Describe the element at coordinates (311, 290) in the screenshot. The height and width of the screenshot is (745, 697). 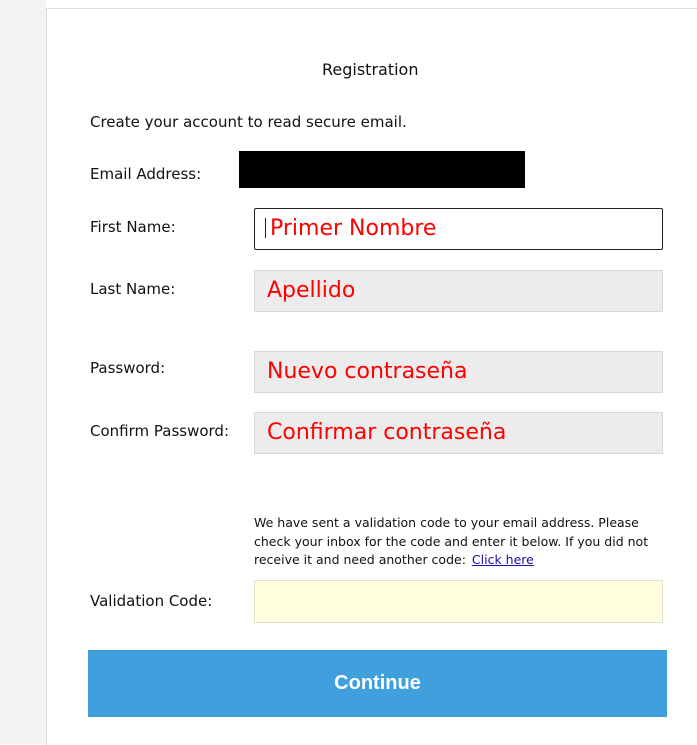
I see `last-name-value: Apellido` at that location.